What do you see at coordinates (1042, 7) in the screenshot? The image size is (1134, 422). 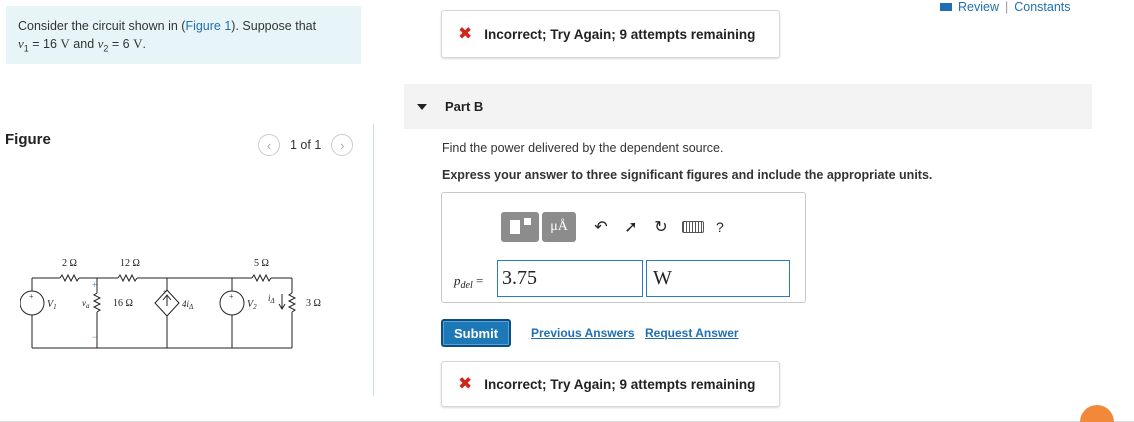 I see `constants-link: Constants` at bounding box center [1042, 7].